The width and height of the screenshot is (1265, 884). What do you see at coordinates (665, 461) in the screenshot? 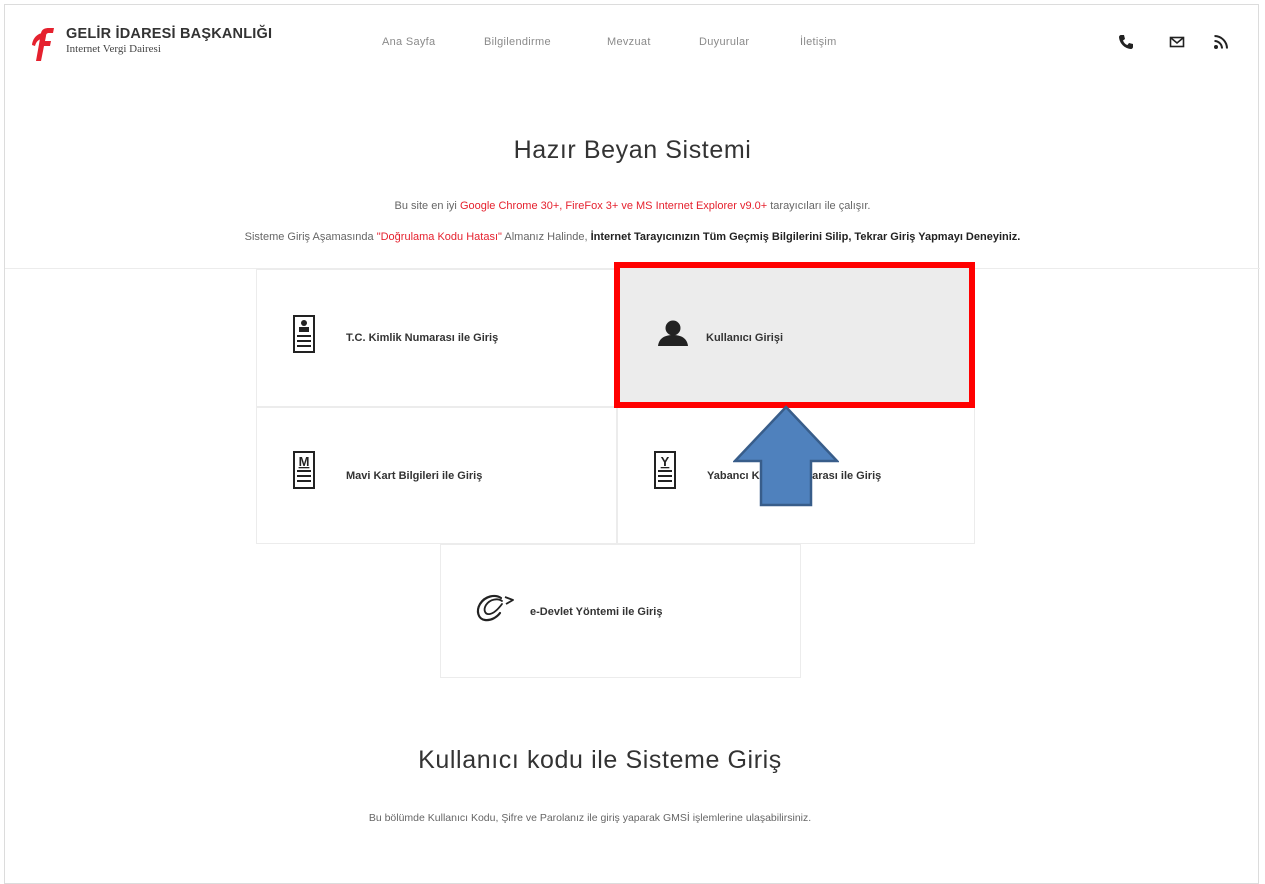
I see `yabanci-icon-letter: Y` at bounding box center [665, 461].